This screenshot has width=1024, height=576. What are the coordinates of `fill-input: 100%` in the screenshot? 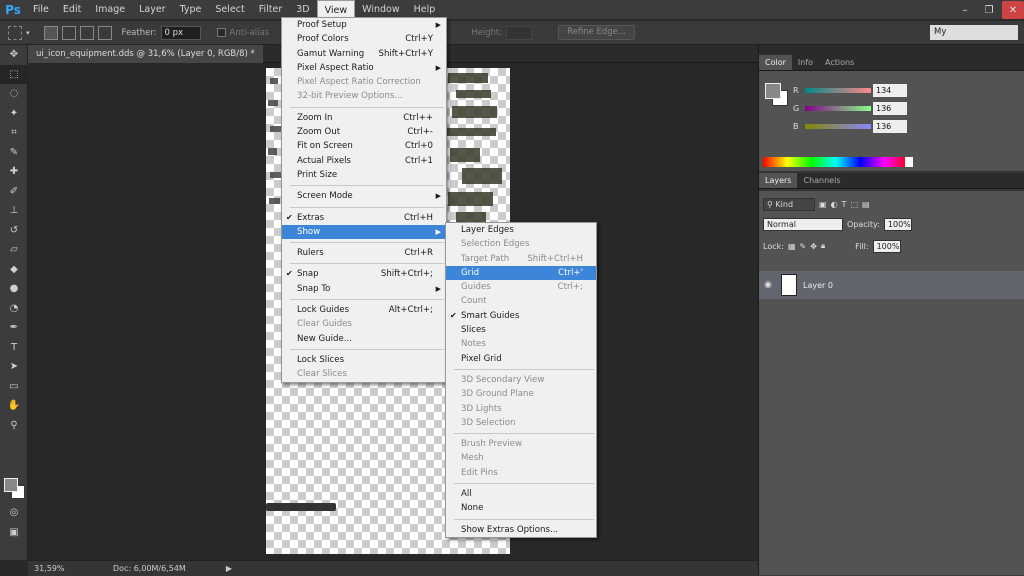 It's located at (886, 246).